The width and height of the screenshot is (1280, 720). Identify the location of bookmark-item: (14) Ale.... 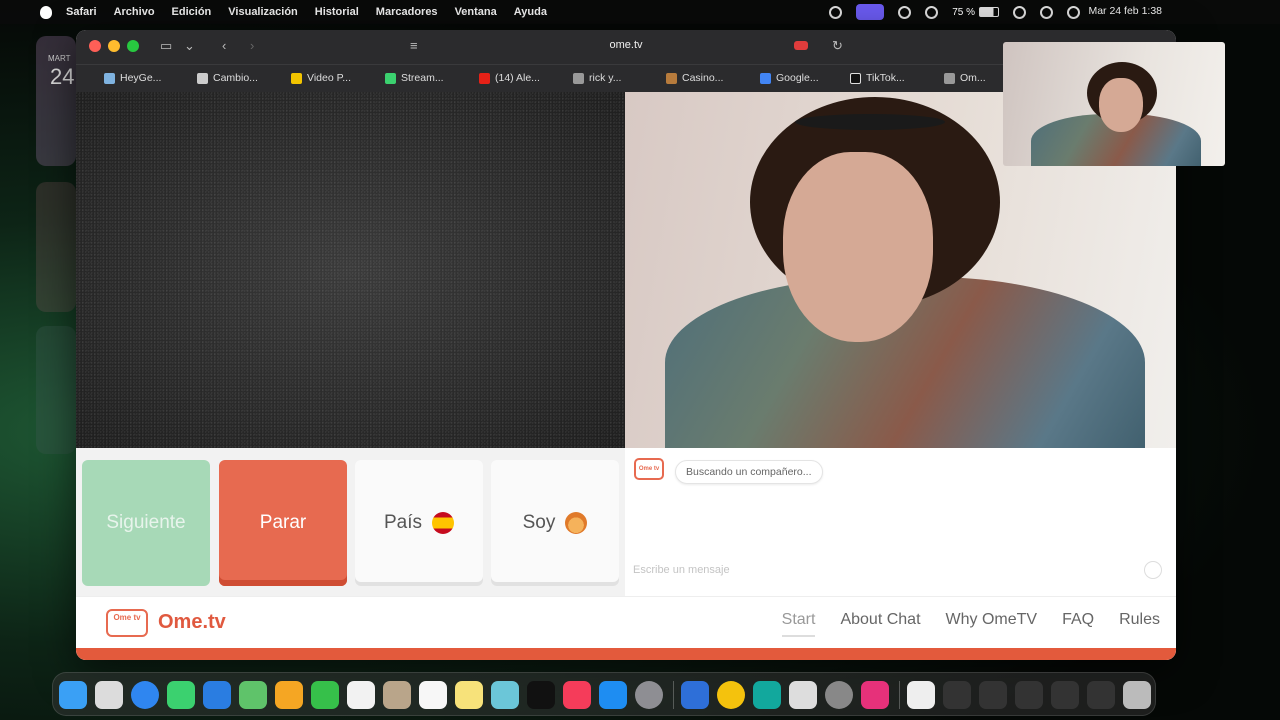
(509, 78).